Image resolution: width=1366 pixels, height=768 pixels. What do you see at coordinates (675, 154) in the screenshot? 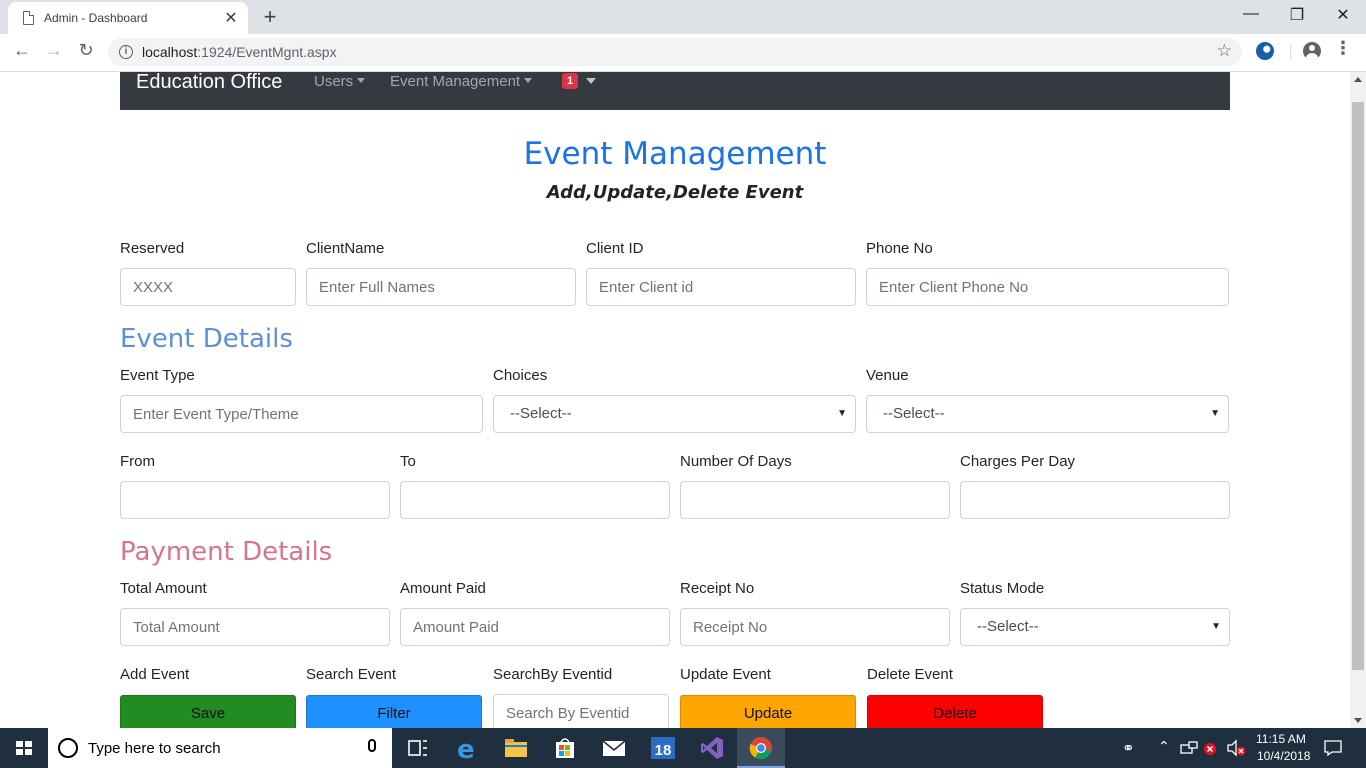
I see `page-title: Event Management` at bounding box center [675, 154].